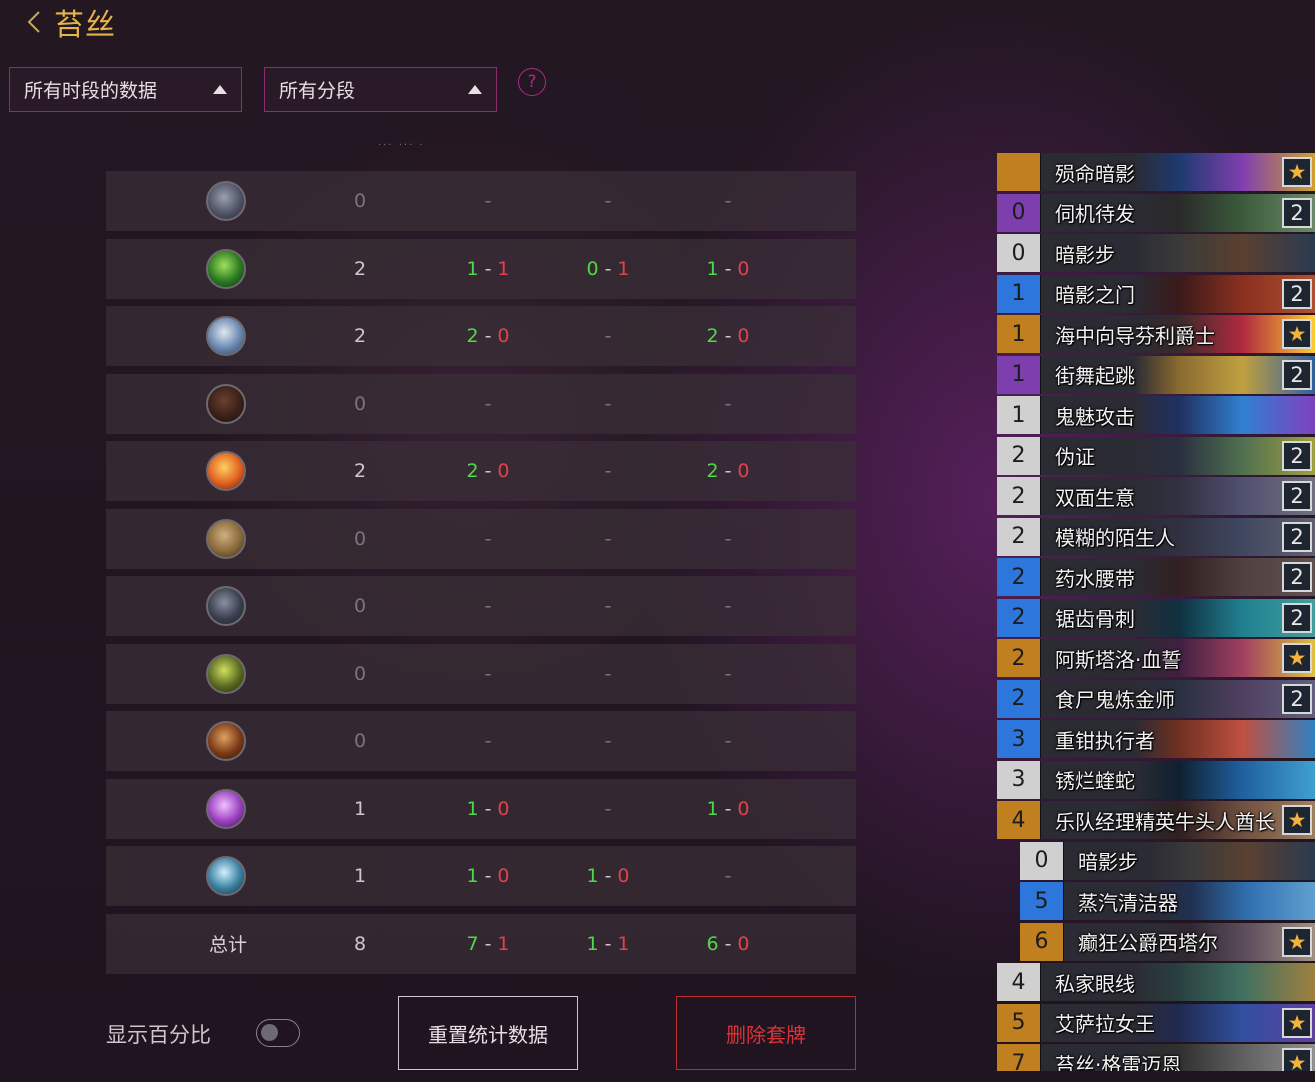  I want to click on deck-card: 4 私家眼线, so click(1156, 982).